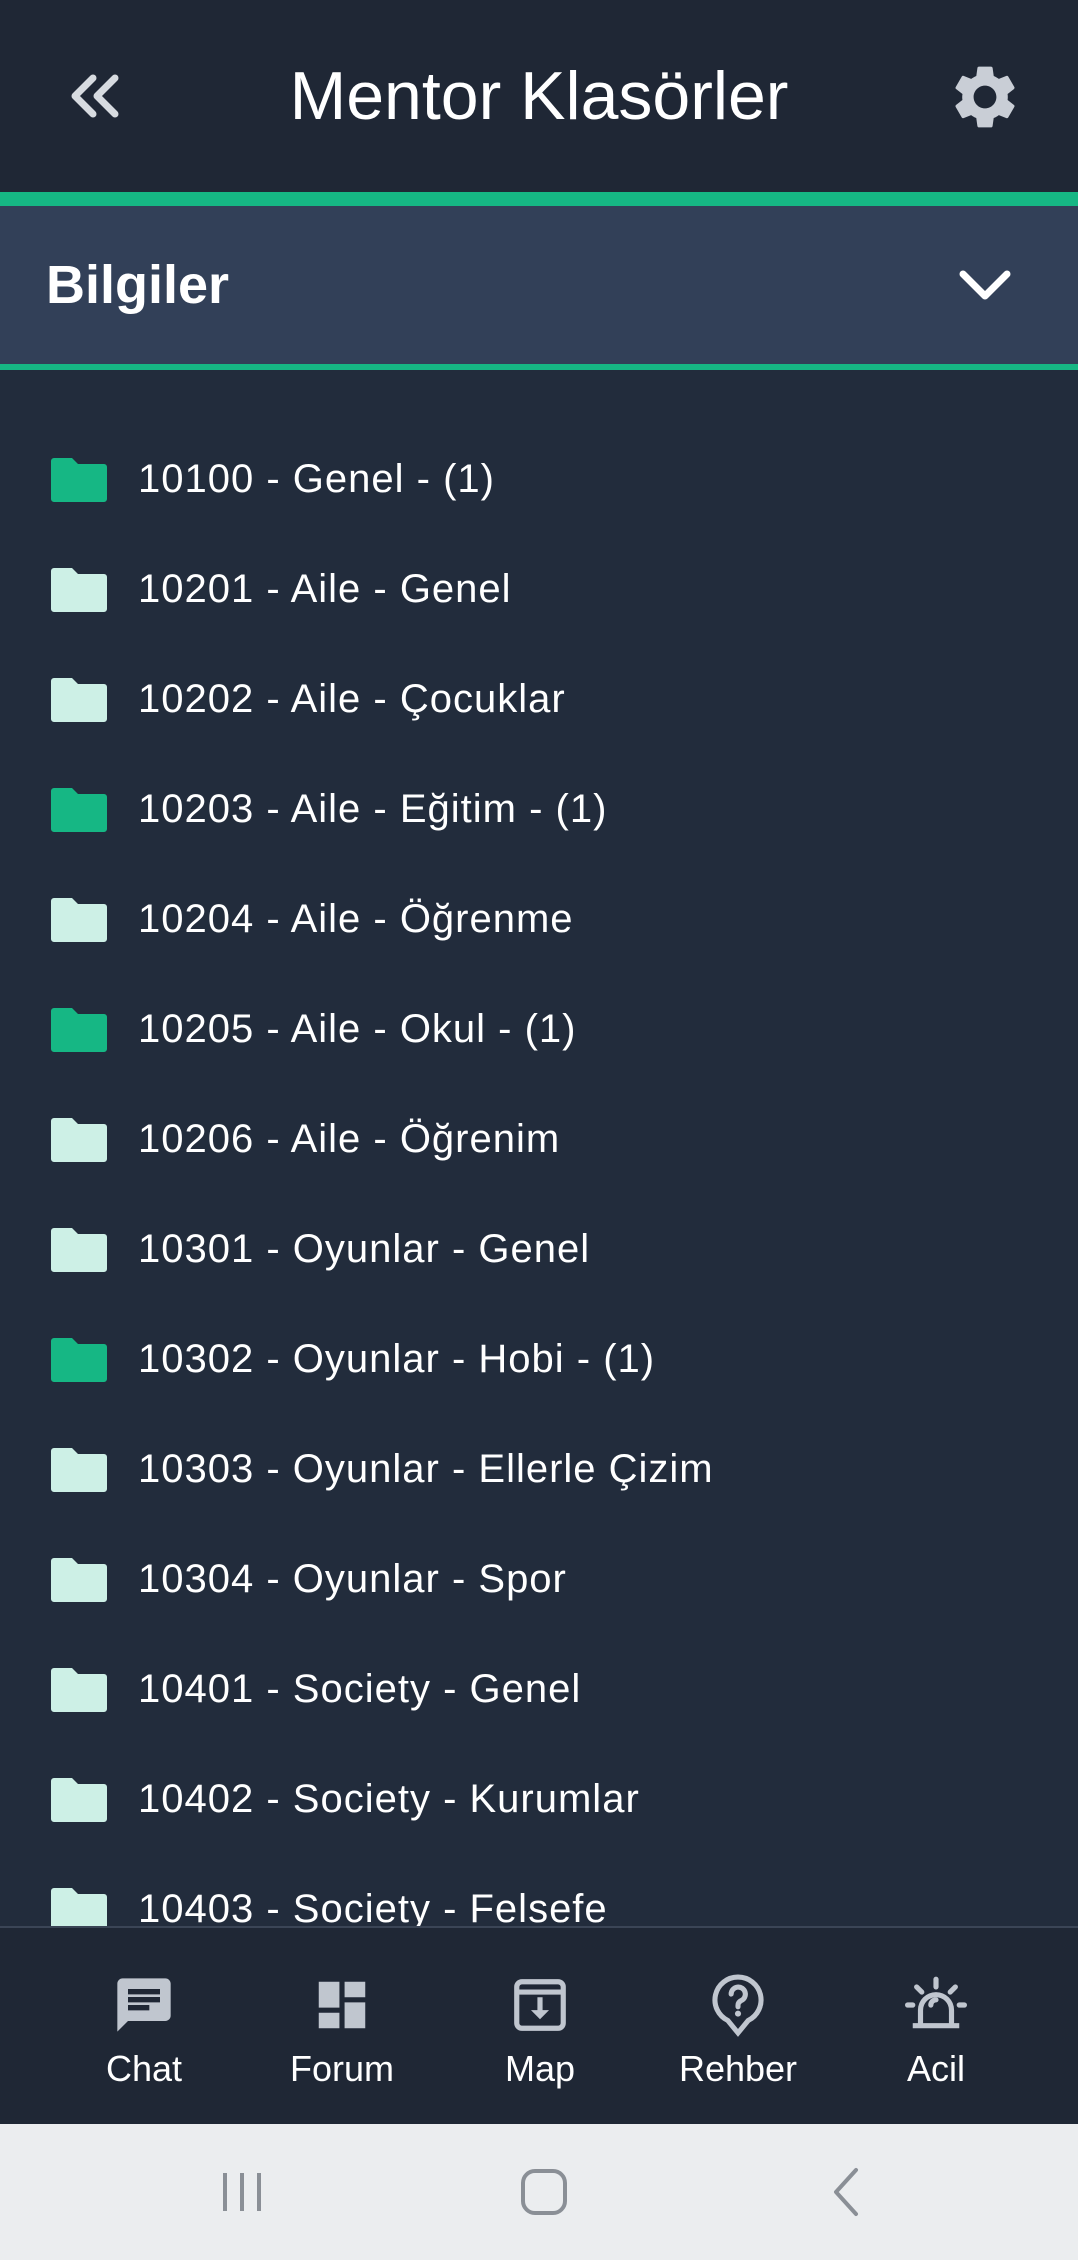 The image size is (1078, 2260). I want to click on app-header: Mentor Klasörler, so click(539, 96).